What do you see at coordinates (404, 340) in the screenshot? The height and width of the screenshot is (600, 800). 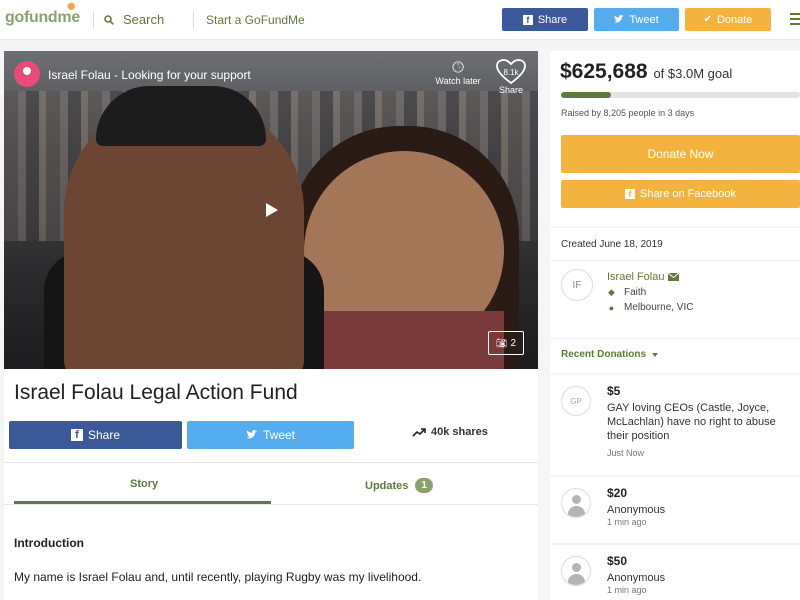 I see `video-person-right-shirt` at bounding box center [404, 340].